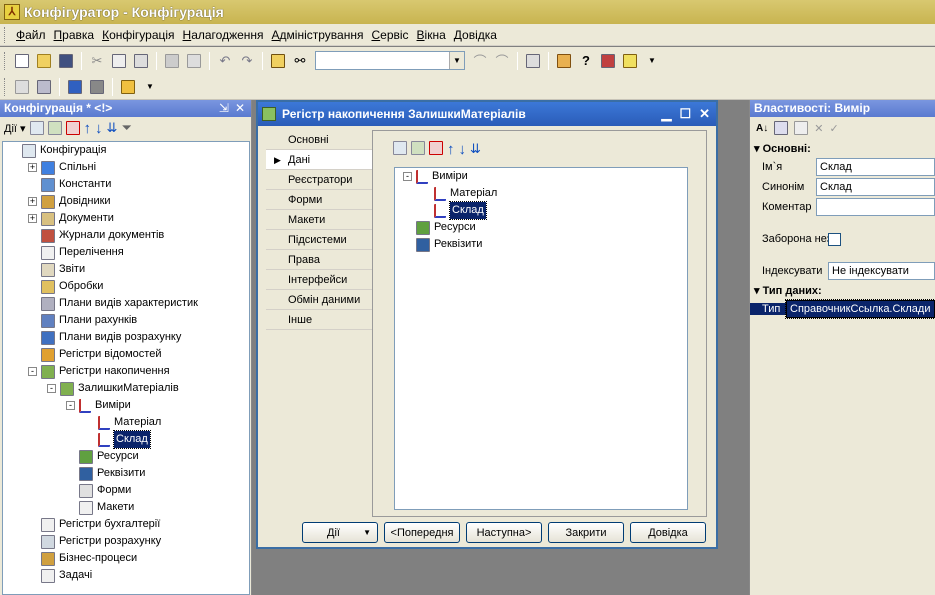  What do you see at coordinates (320, 220) in the screenshot?
I see `tab-4: Макети` at bounding box center [320, 220].